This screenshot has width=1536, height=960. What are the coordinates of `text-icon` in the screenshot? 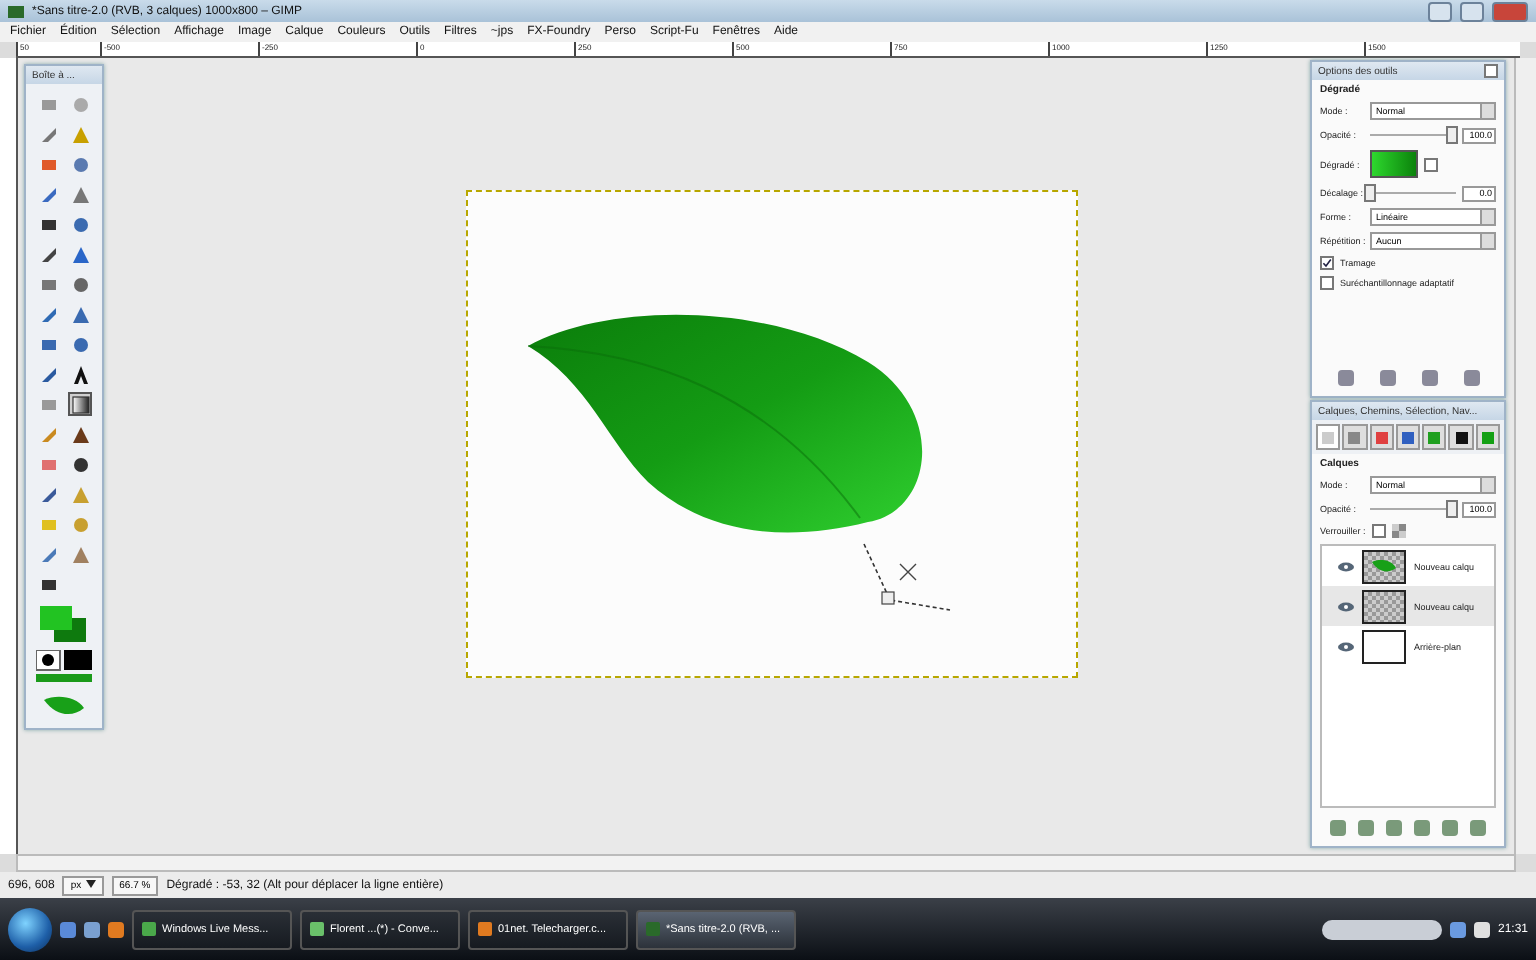 It's located at (80, 374).